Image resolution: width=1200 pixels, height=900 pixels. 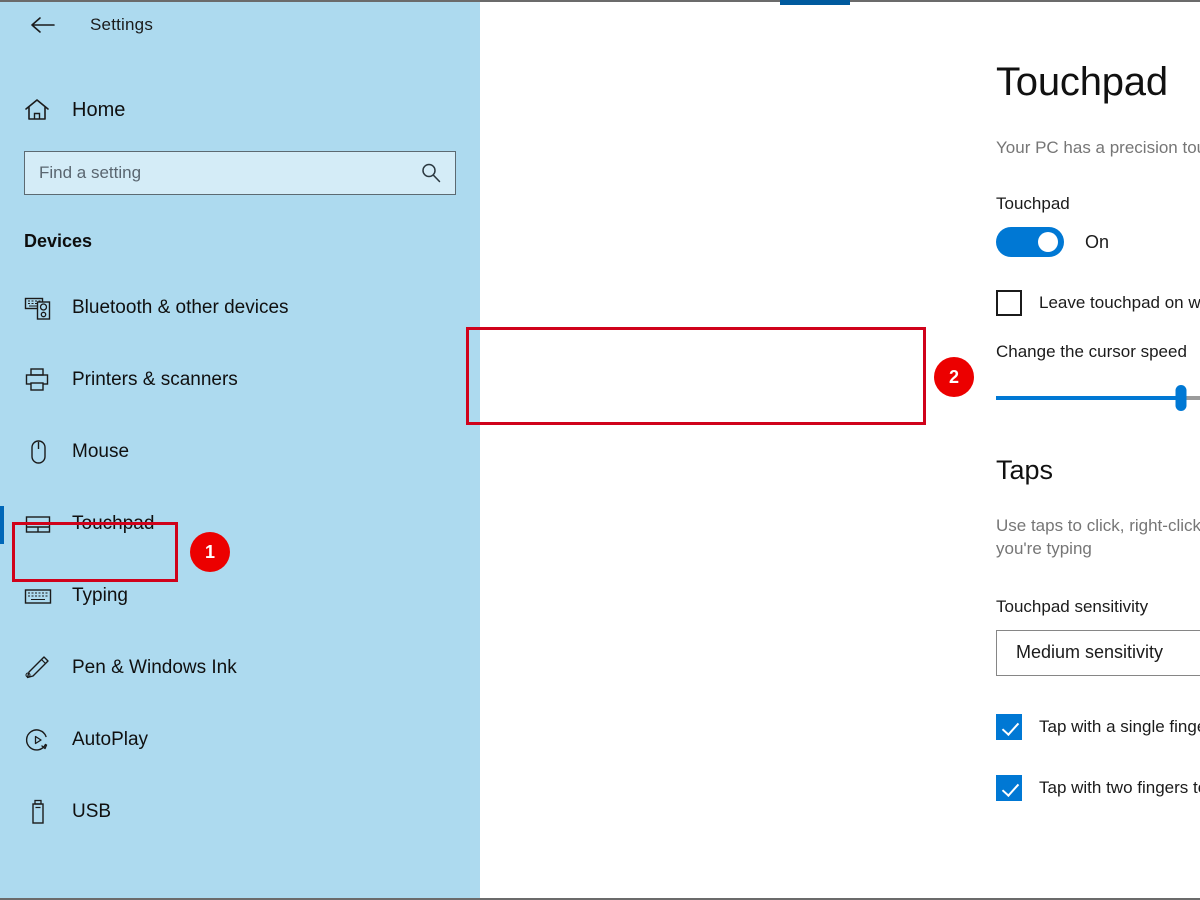 What do you see at coordinates (154, 667) in the screenshot?
I see `sidebar-item-label: Pen & Windows Ink` at bounding box center [154, 667].